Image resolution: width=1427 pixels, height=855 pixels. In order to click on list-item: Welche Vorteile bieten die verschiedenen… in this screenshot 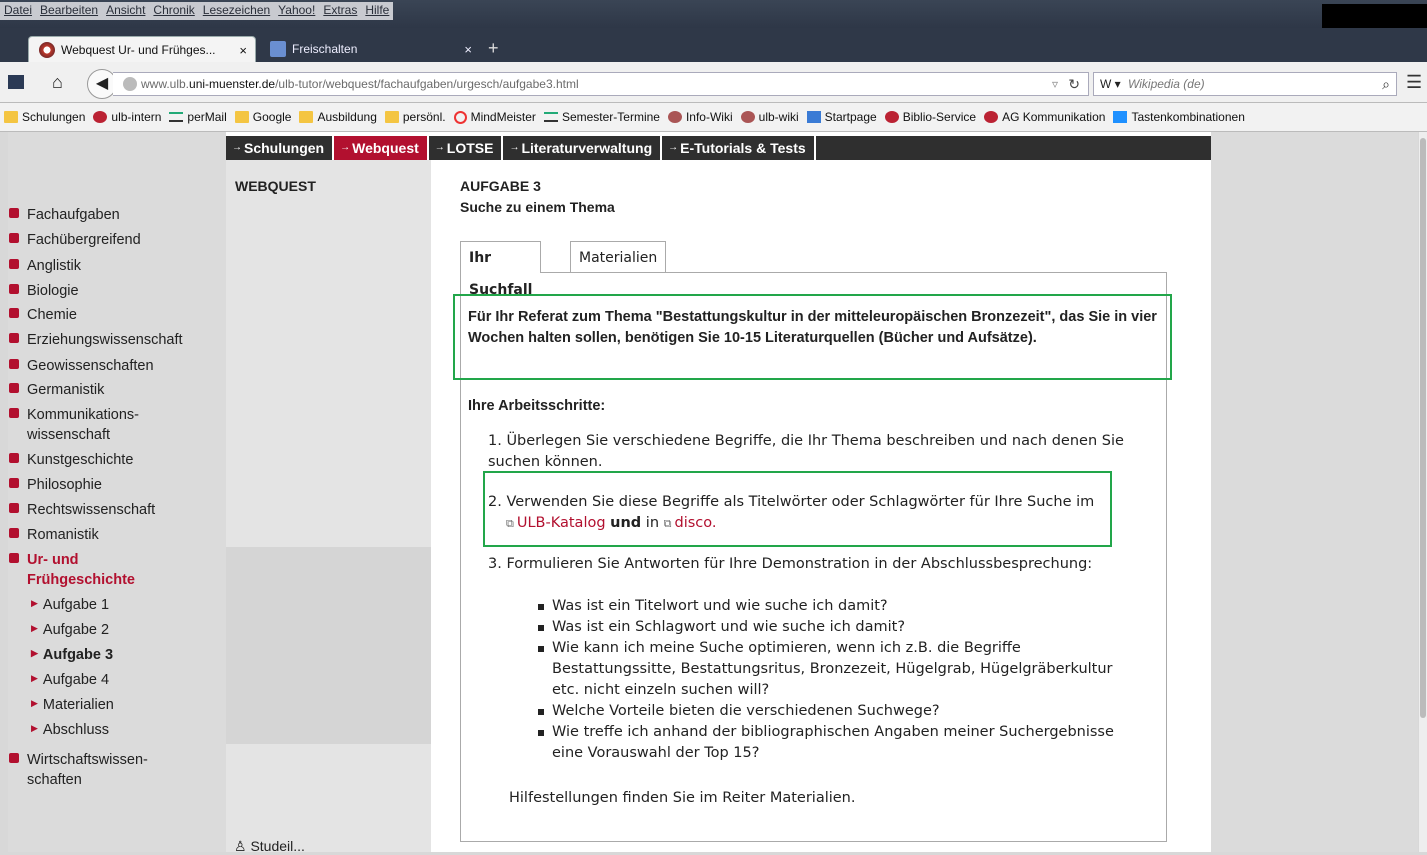, I will do `click(838, 711)`.